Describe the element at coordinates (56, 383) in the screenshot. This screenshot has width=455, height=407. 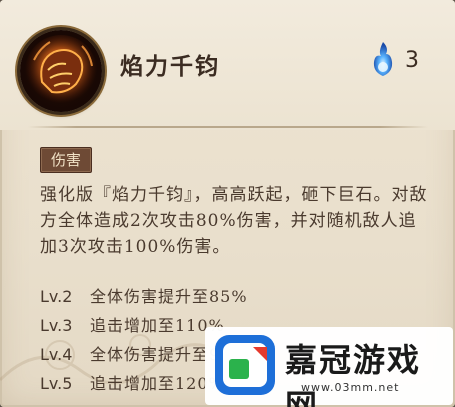
I see `level-label: Lv.5` at that location.